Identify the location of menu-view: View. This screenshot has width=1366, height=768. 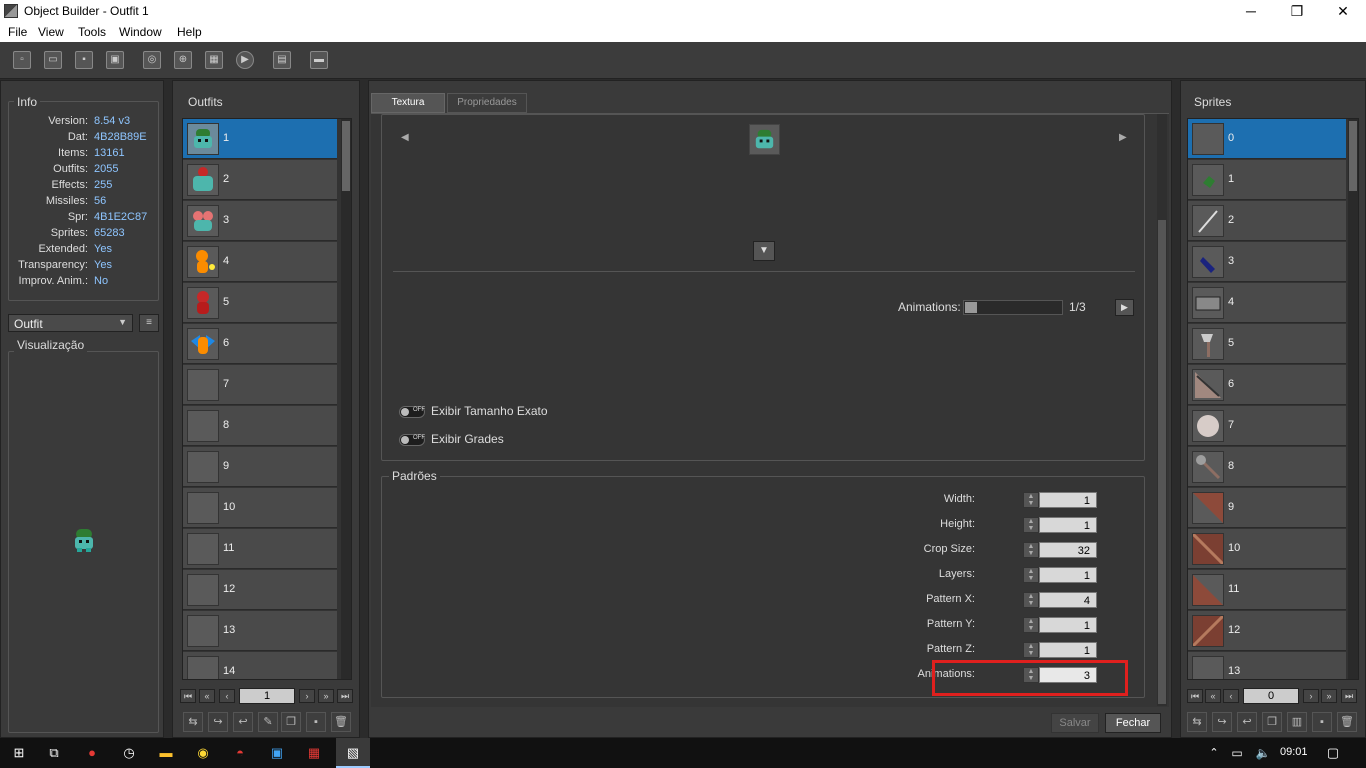
(51, 32).